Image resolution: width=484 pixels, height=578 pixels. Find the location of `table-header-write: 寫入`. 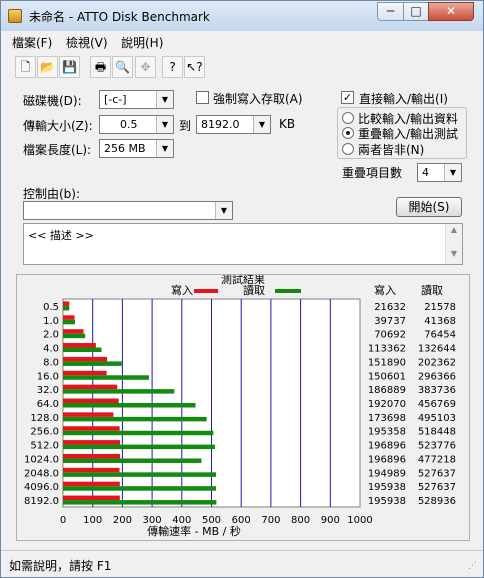

table-header-write: 寫入 is located at coordinates (385, 290).